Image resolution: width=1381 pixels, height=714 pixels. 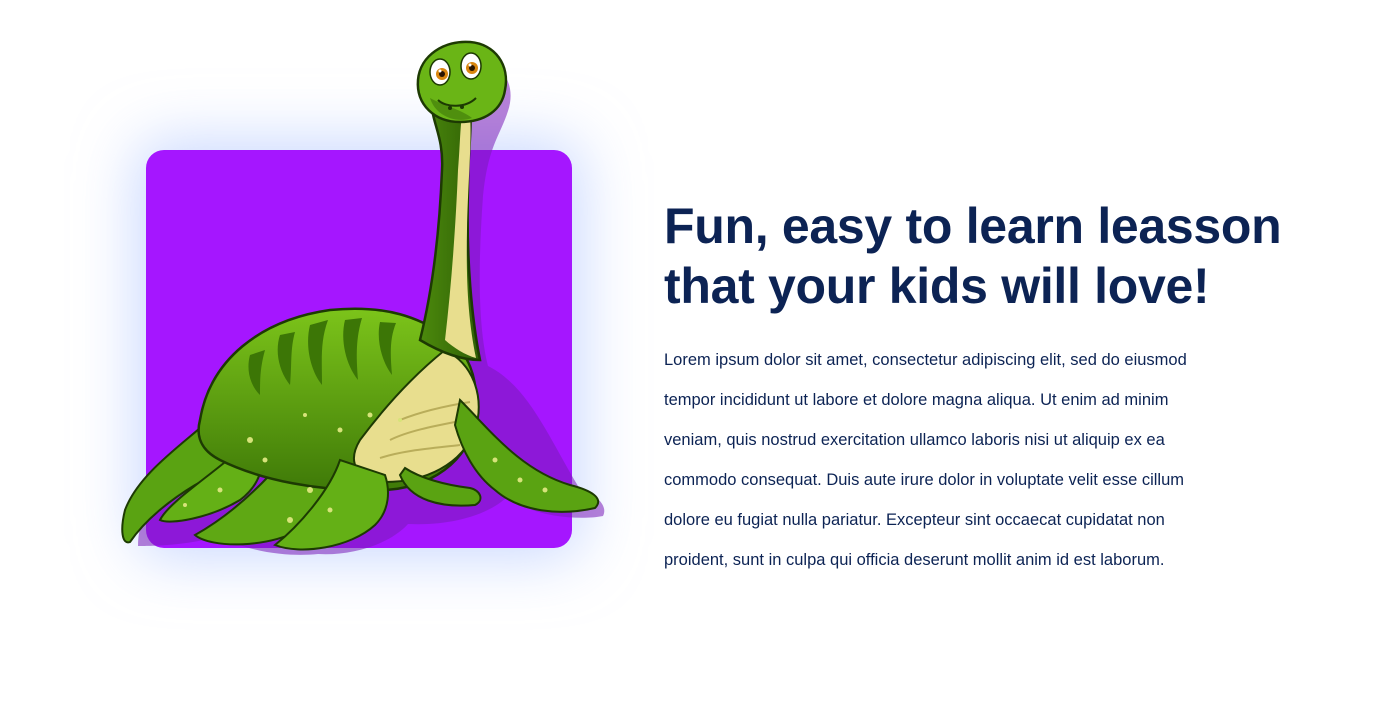 I want to click on heading-line-2: that your kids will love!, so click(x=937, y=286).